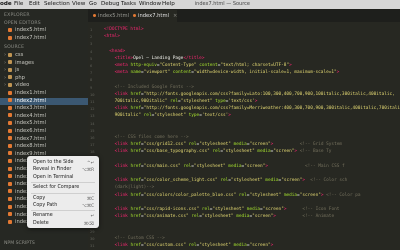  I want to click on menu-tasks: Tasks, so click(128, 4).